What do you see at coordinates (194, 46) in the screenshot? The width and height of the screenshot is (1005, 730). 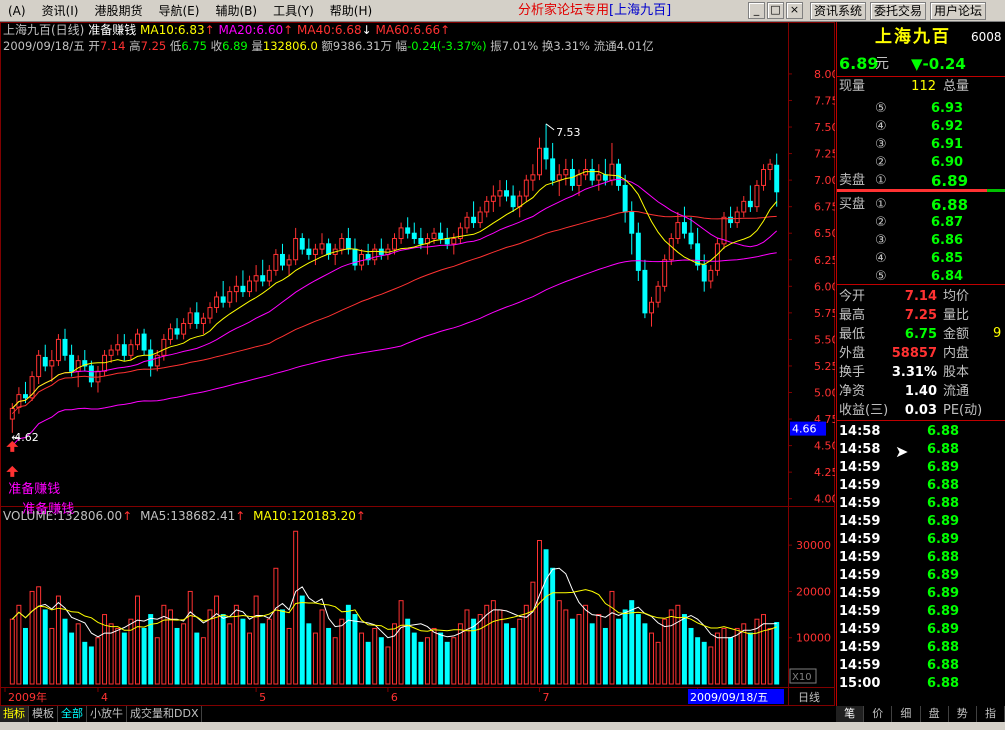 I see `low-value: 6.75` at bounding box center [194, 46].